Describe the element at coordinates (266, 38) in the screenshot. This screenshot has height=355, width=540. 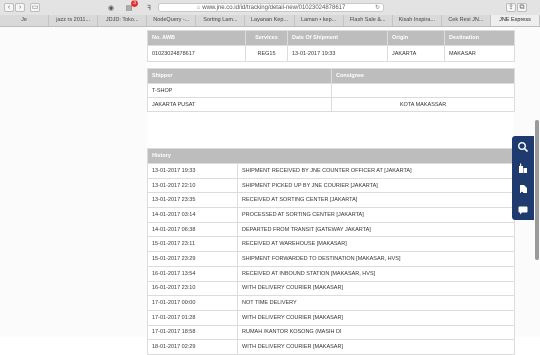
I see `column-header: Services` at that location.